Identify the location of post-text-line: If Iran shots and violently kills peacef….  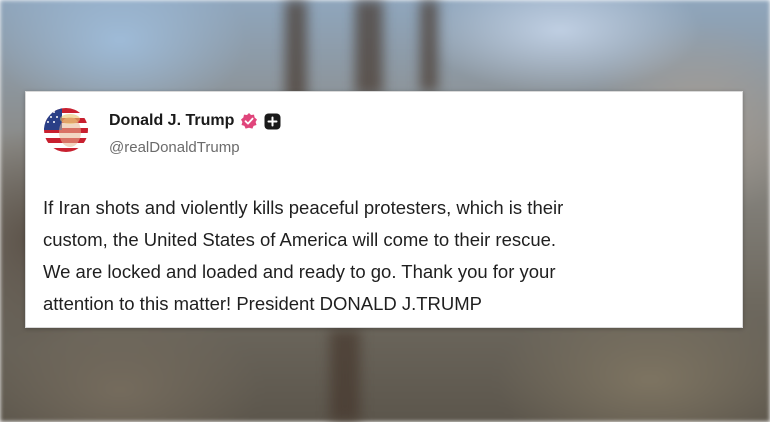
(303, 207).